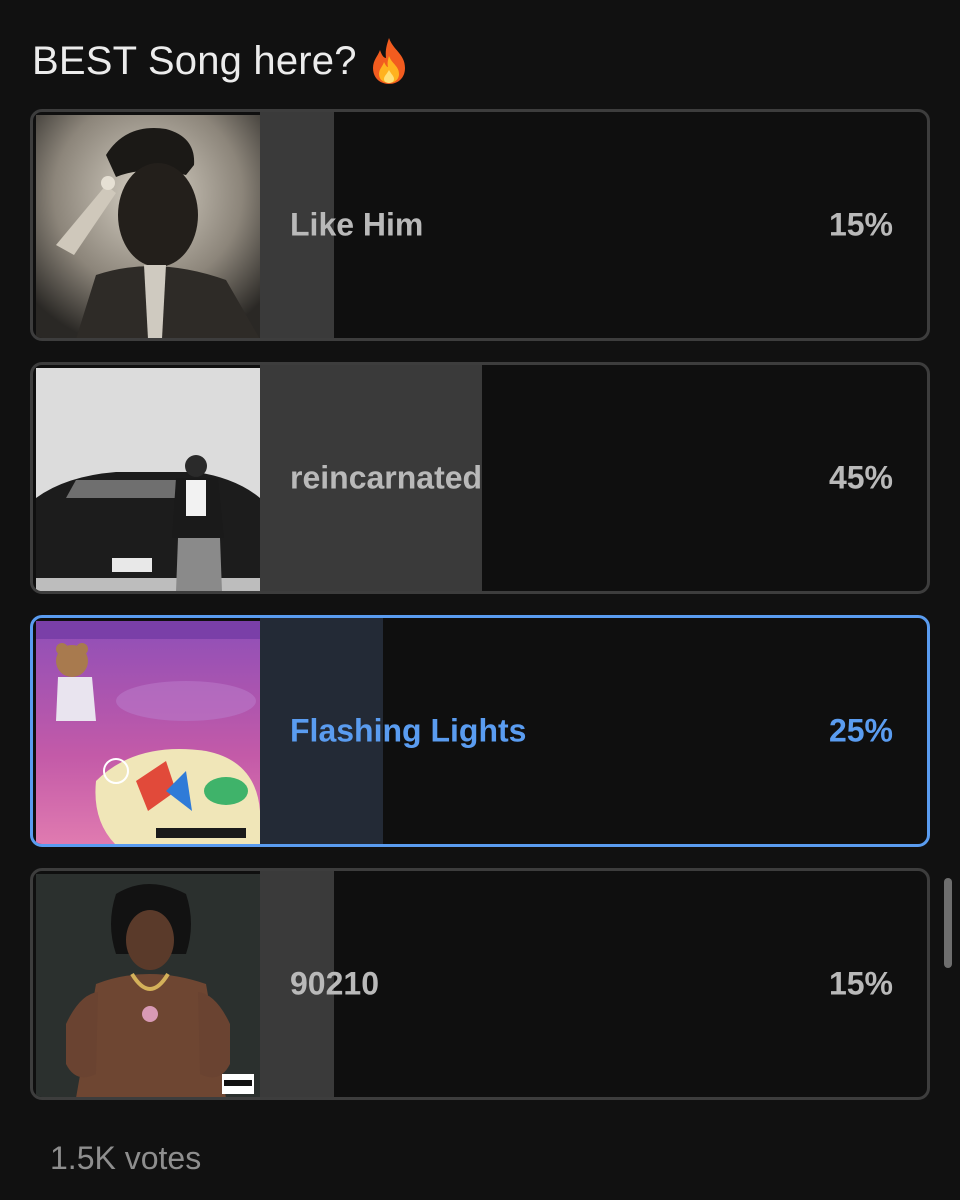 The width and height of the screenshot is (960, 1200). I want to click on option-percent: 45%, so click(860, 477).